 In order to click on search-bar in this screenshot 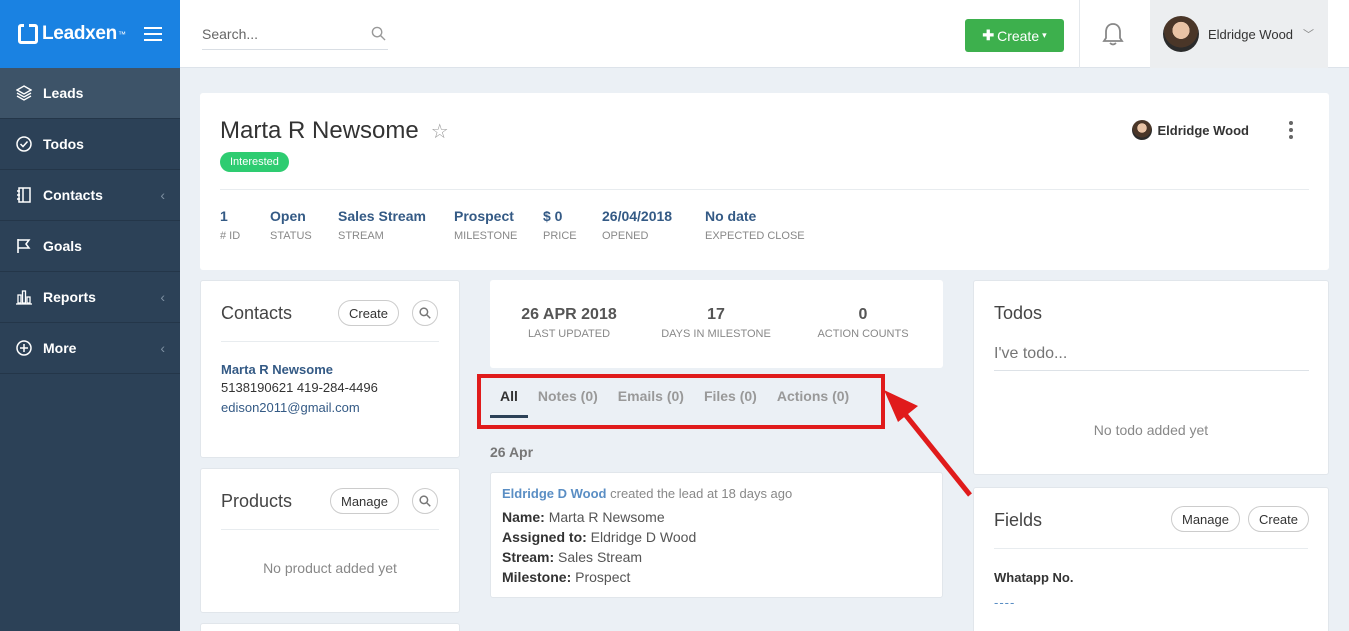, I will do `click(295, 34)`.